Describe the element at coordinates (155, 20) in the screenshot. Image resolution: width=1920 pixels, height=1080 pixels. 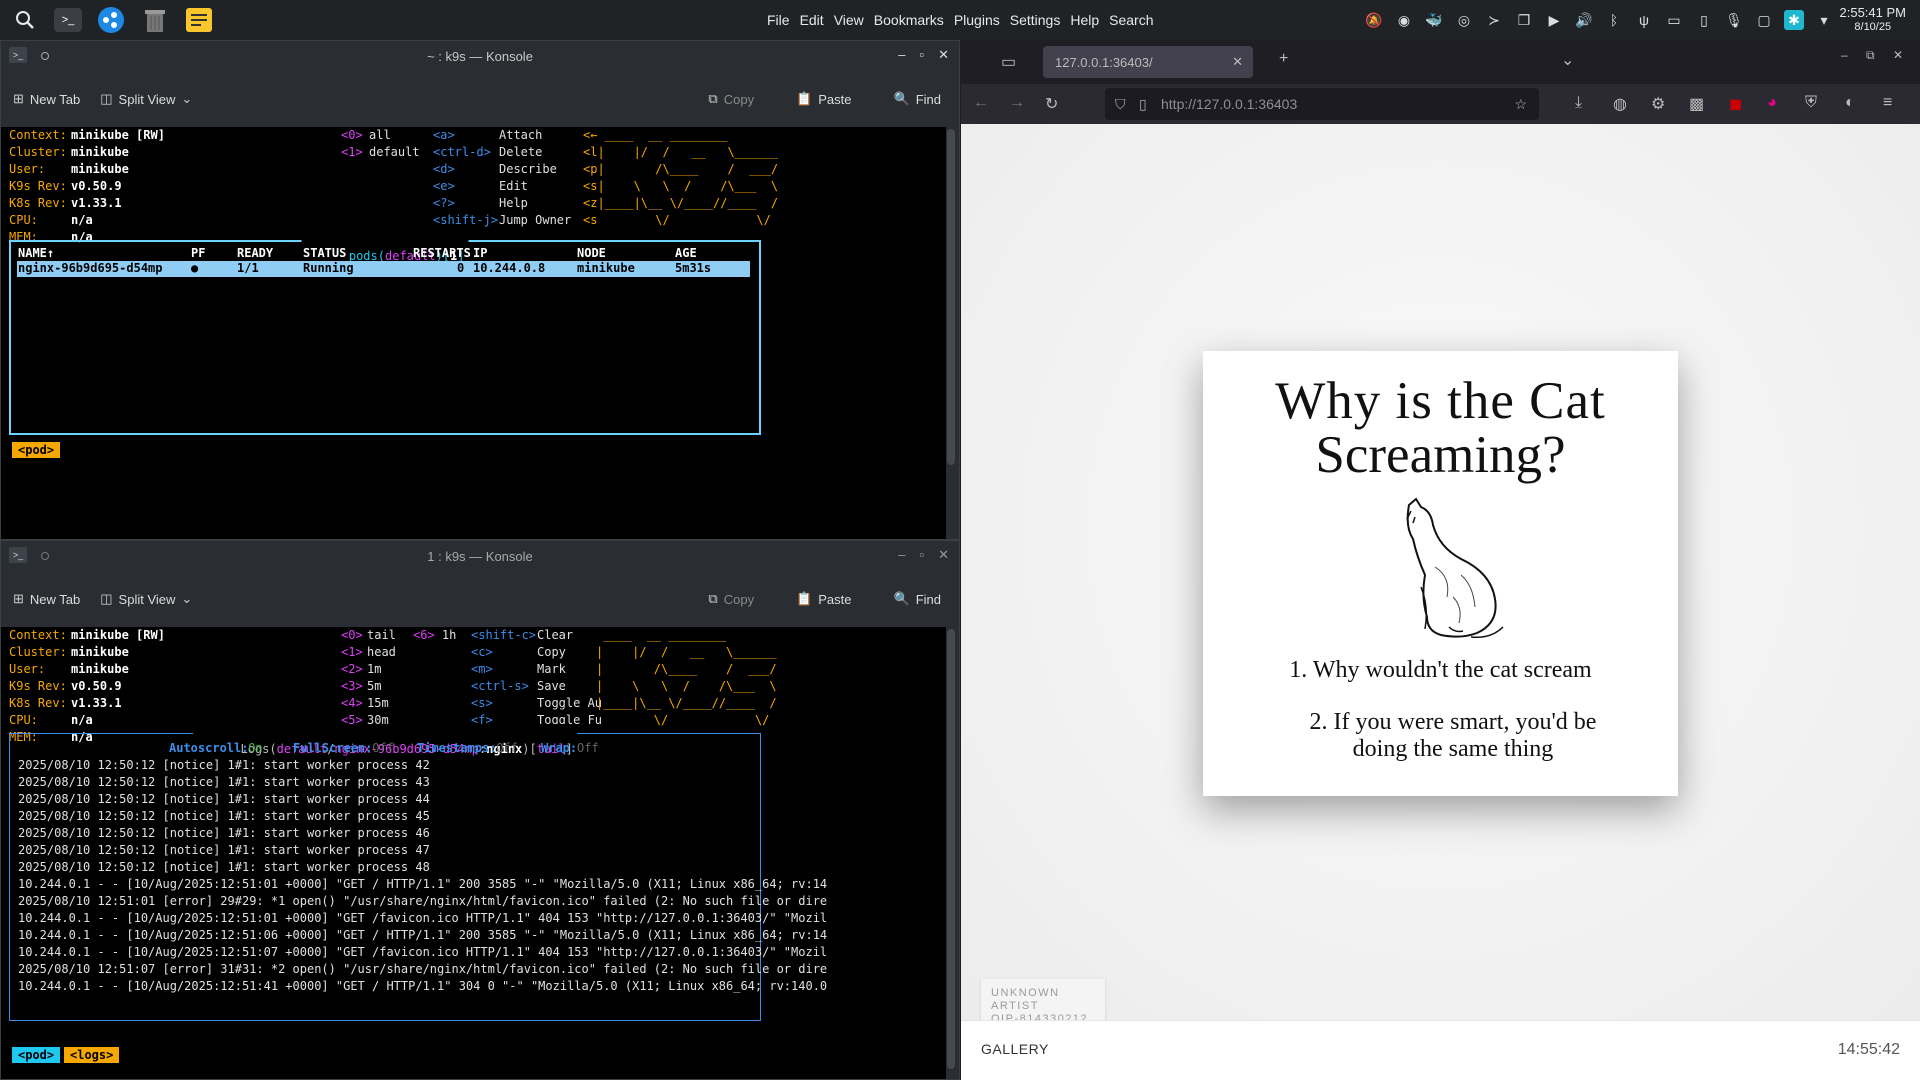
I see `trash-icon` at that location.